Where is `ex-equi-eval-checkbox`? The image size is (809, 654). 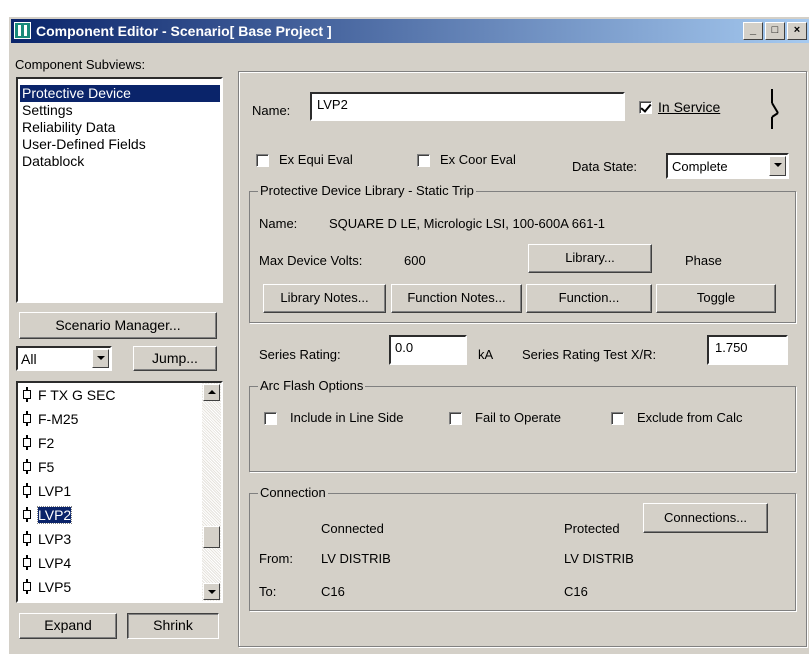
ex-equi-eval-checkbox is located at coordinates (262, 160).